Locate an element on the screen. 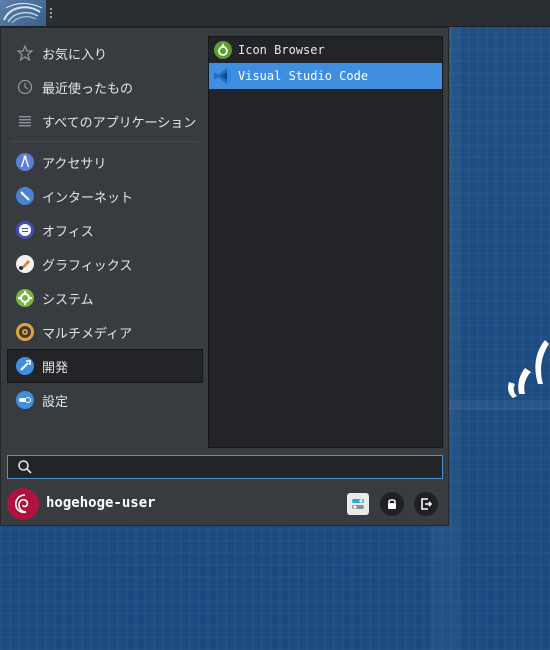 This screenshot has width=550, height=650. category-graphics: グラフィックス is located at coordinates (105, 264).